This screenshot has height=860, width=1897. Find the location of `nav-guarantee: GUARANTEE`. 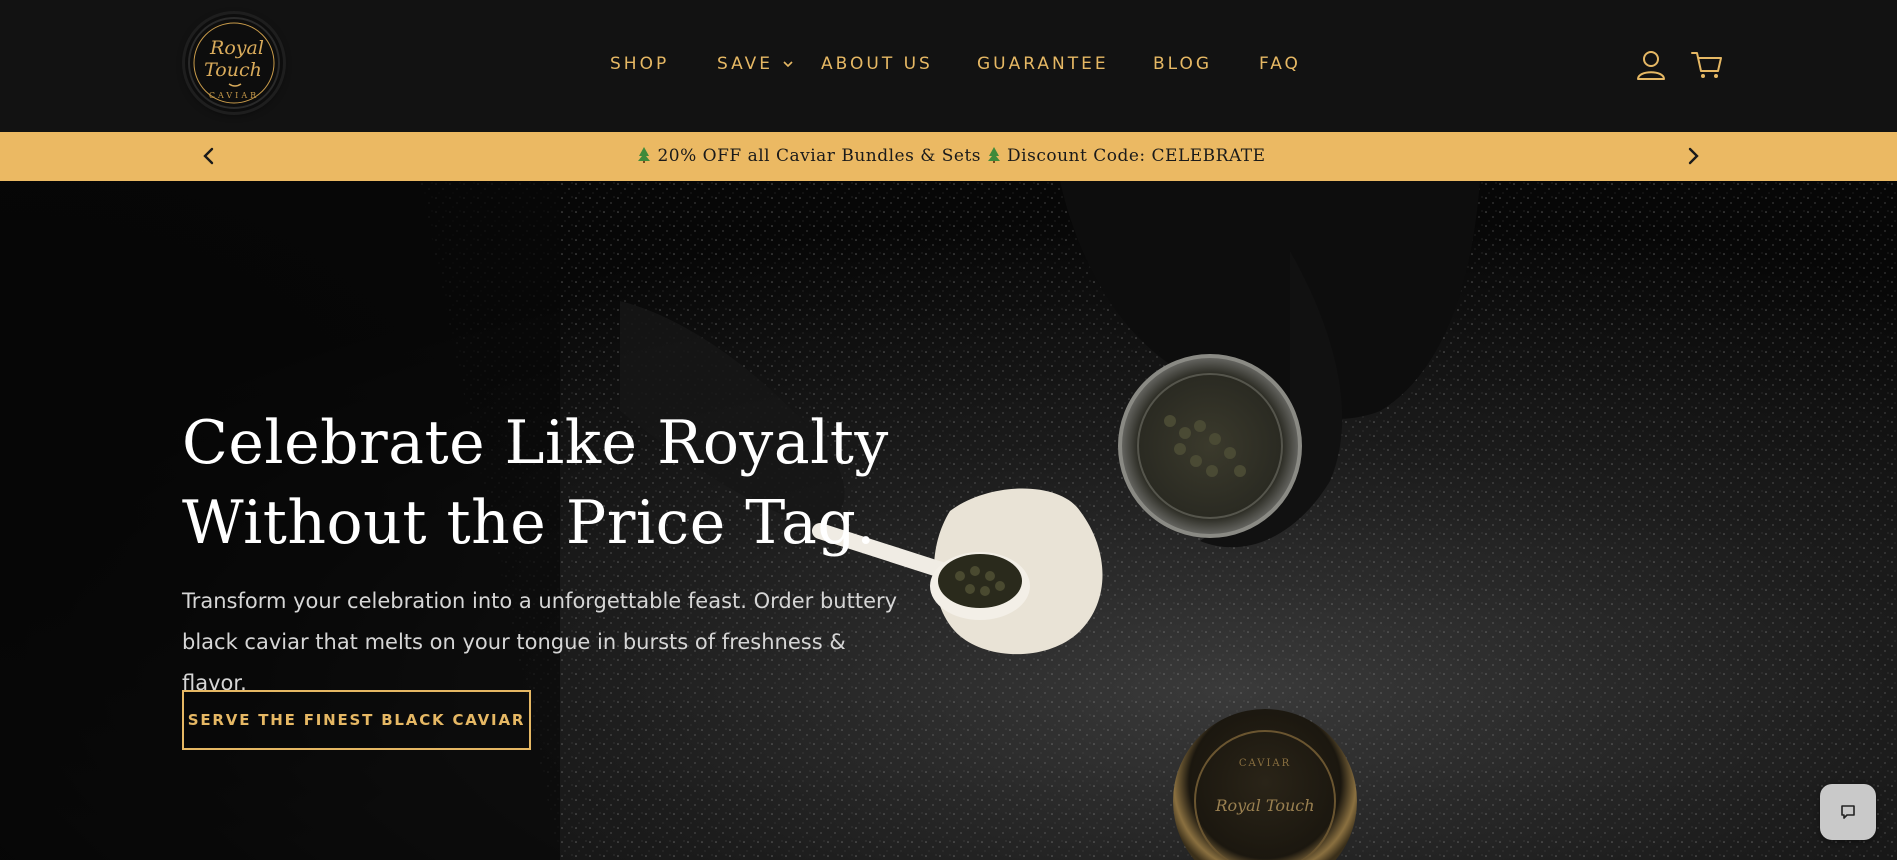

nav-guarantee: GUARANTEE is located at coordinates (1043, 64).